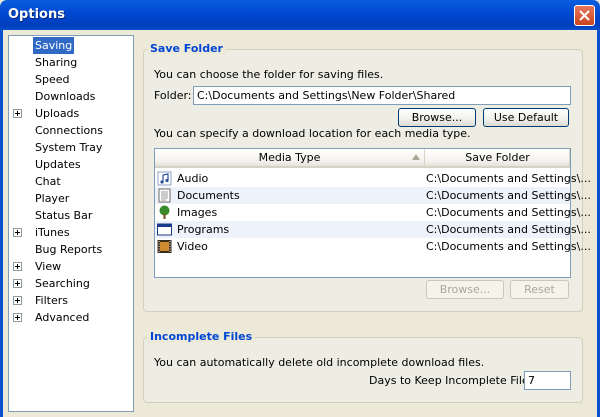 The height and width of the screenshot is (417, 600). What do you see at coordinates (164, 229) in the screenshot?
I see `program-window-icon` at bounding box center [164, 229].